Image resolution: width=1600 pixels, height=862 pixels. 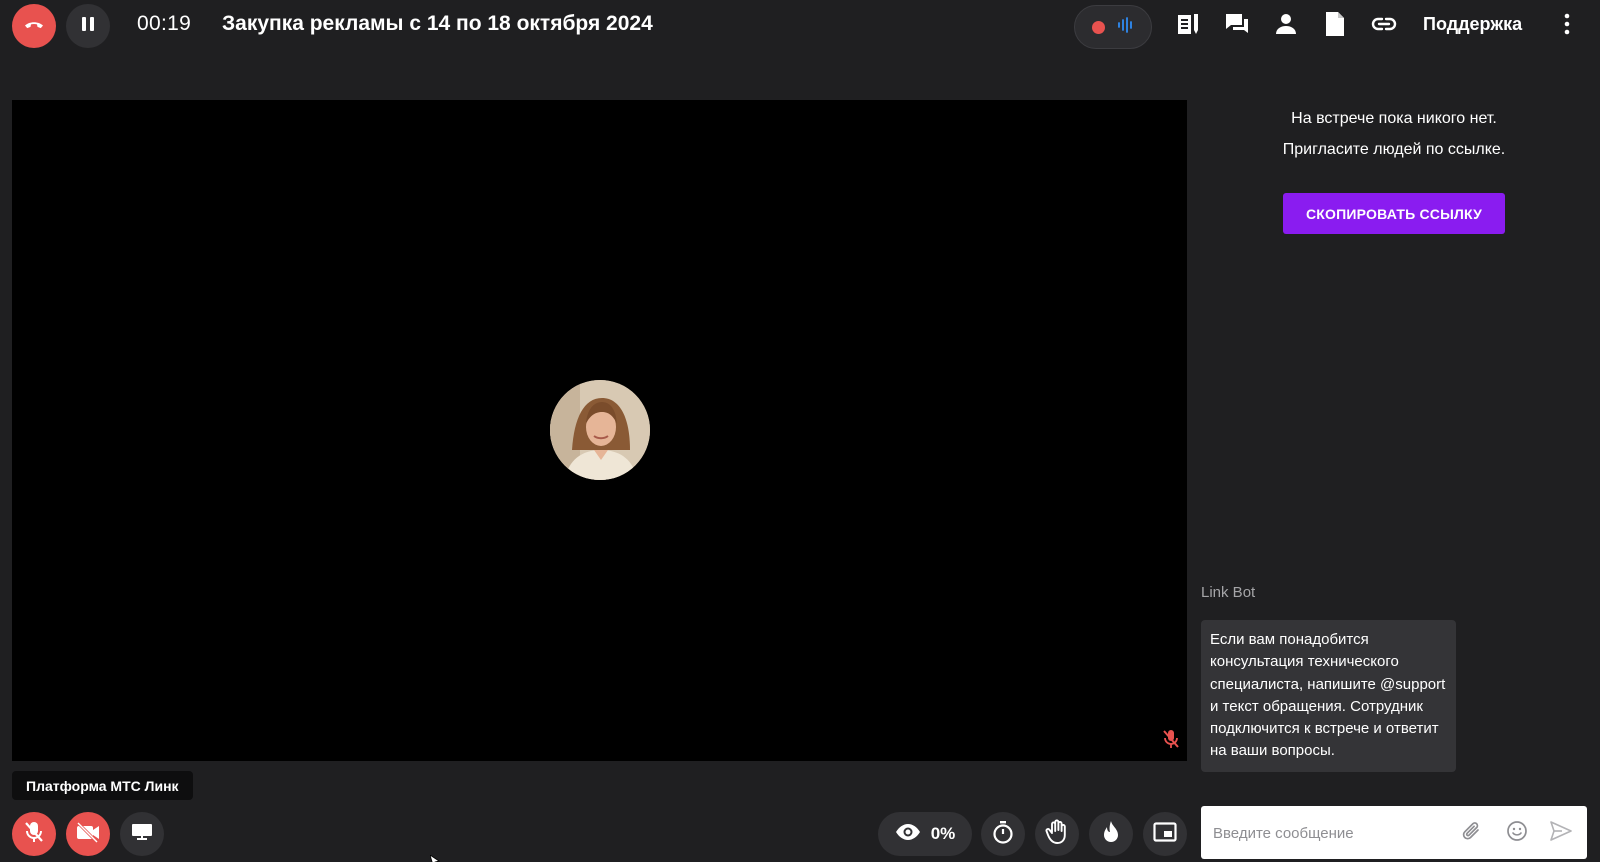 I want to click on send-button, so click(x=1561, y=833).